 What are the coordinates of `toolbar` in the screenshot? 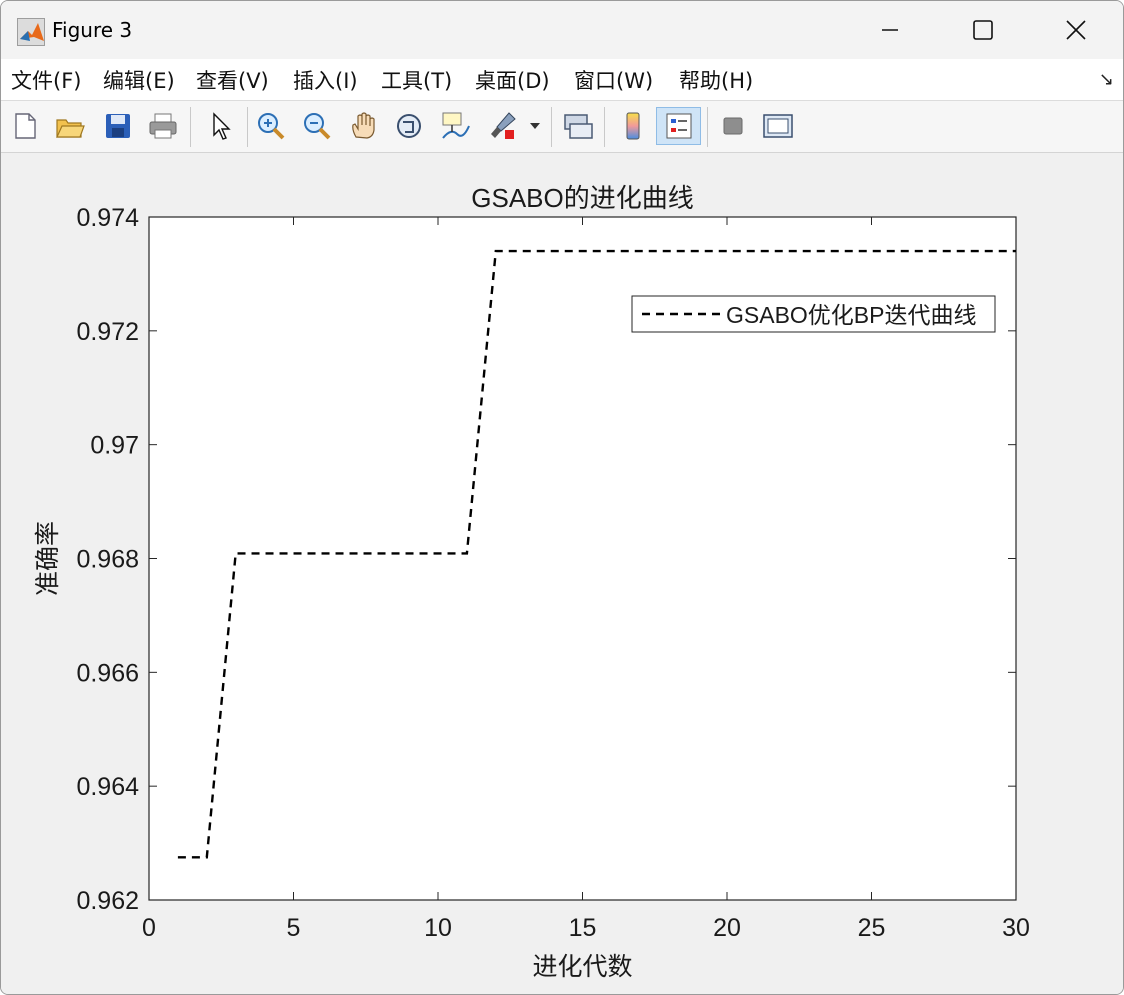 It's located at (562, 127).